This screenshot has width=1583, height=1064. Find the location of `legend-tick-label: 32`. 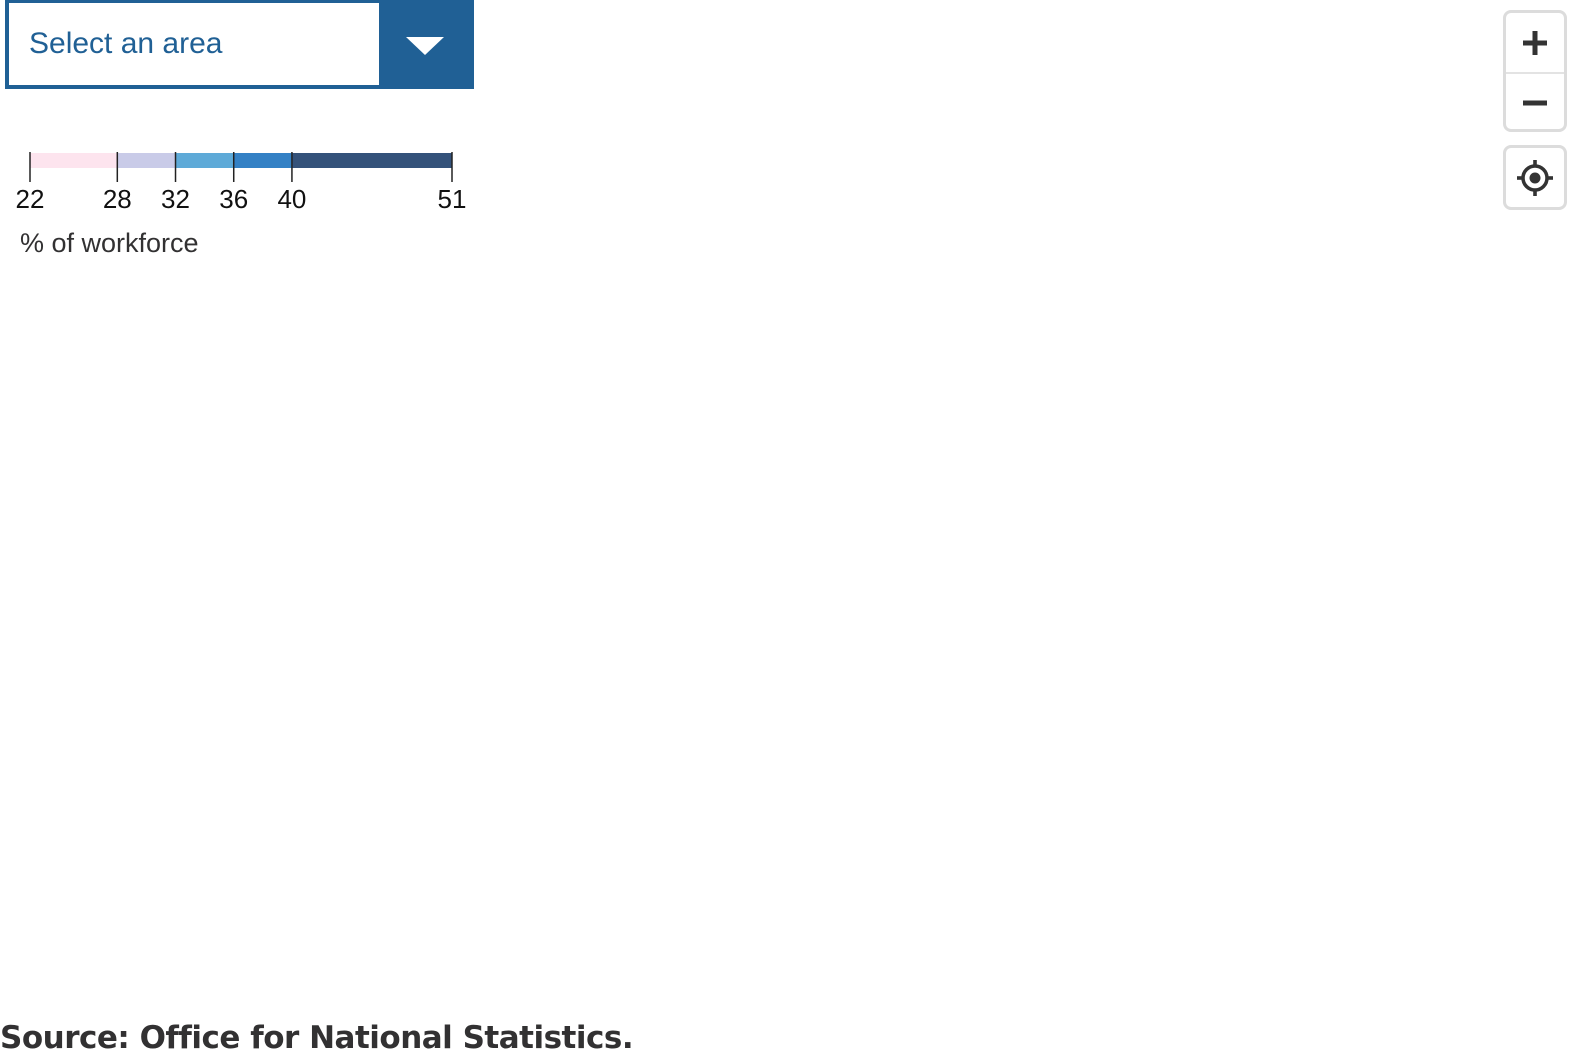

legend-tick-label: 32 is located at coordinates (175, 199).